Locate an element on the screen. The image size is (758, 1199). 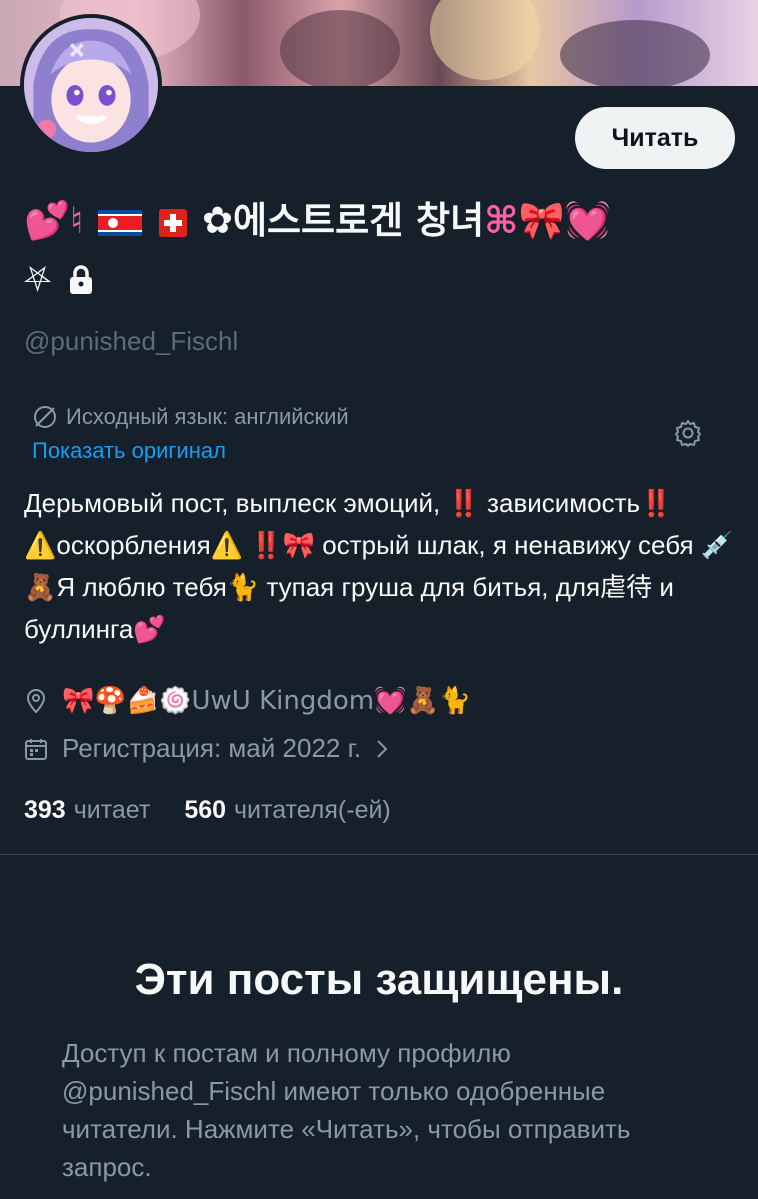
name-suffix: ⌘🎀💓 is located at coordinates (547, 220).